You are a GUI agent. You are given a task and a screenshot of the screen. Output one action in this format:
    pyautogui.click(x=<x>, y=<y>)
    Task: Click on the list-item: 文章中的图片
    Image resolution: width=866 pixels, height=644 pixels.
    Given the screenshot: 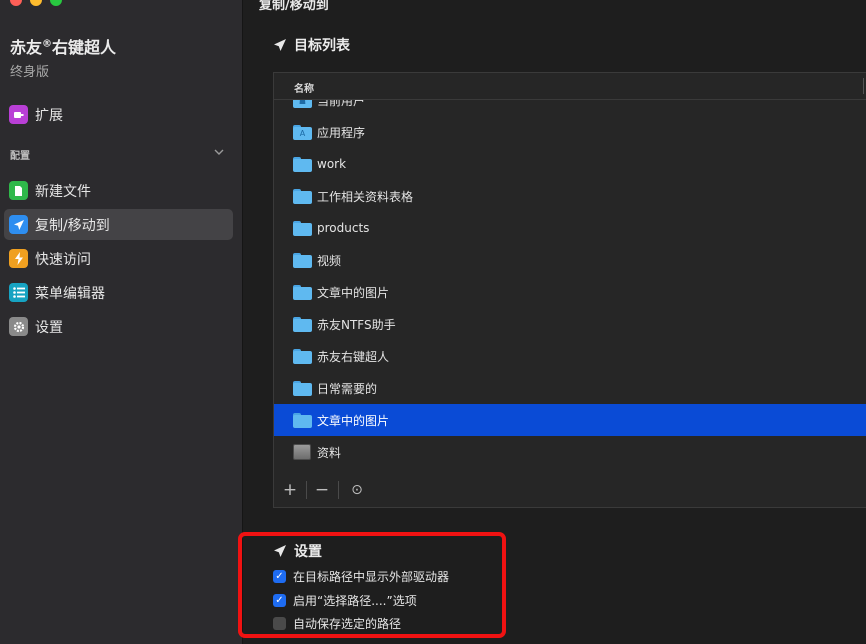 What is the action you would take?
    pyautogui.click(x=570, y=292)
    